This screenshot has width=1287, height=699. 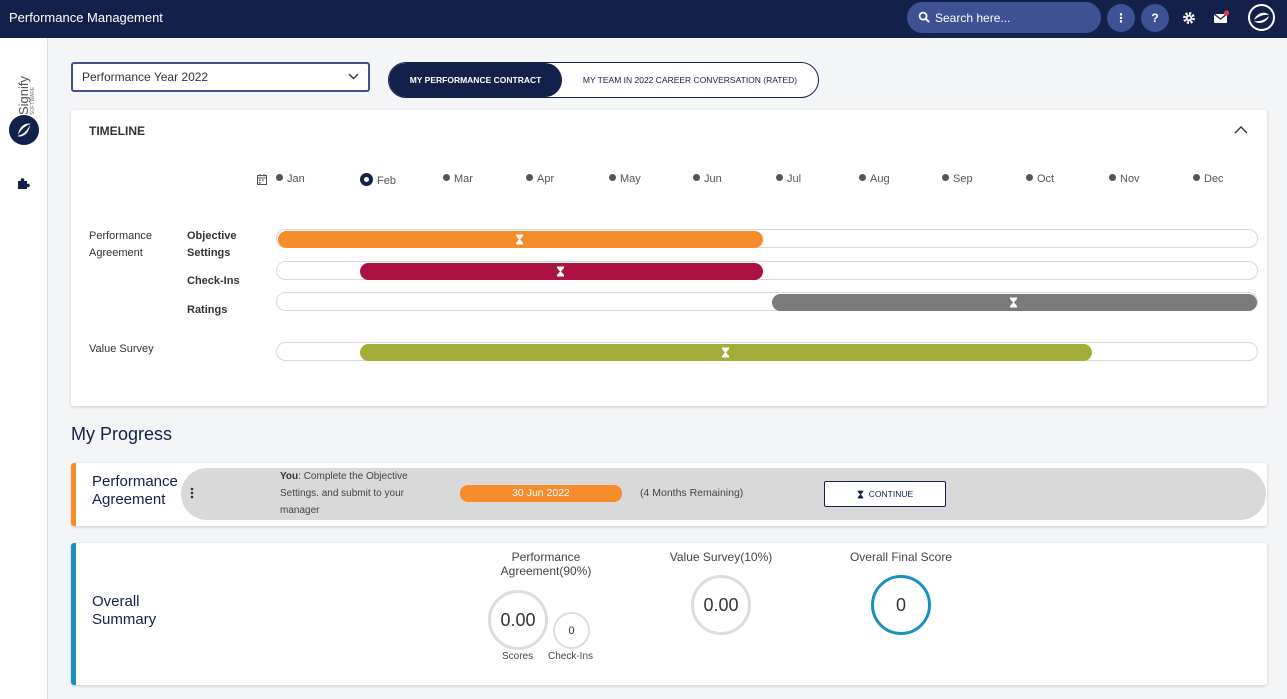 I want to click on timeline-month-aug: Aug, so click(x=874, y=179).